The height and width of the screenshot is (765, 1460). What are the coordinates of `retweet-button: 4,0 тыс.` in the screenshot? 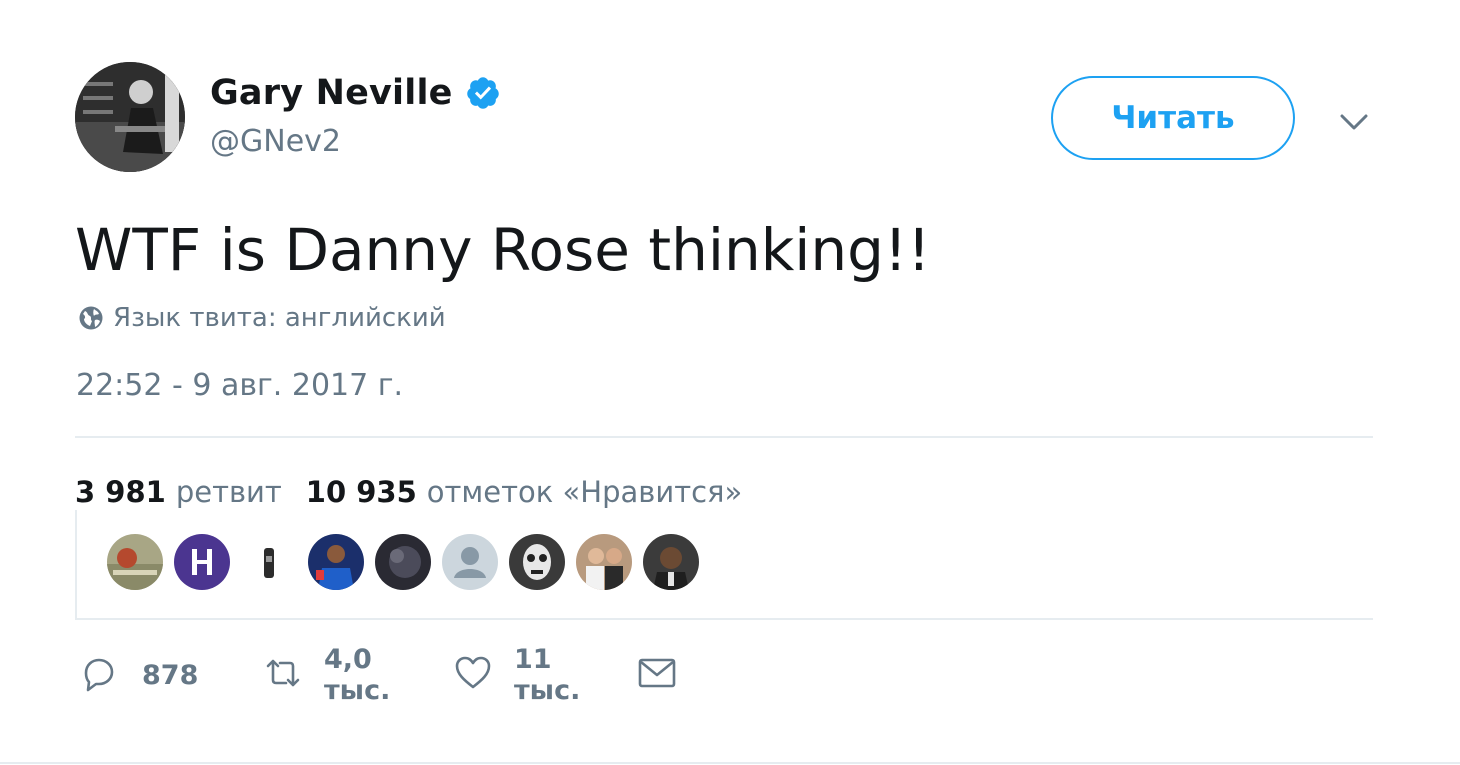 It's located at (326, 675).